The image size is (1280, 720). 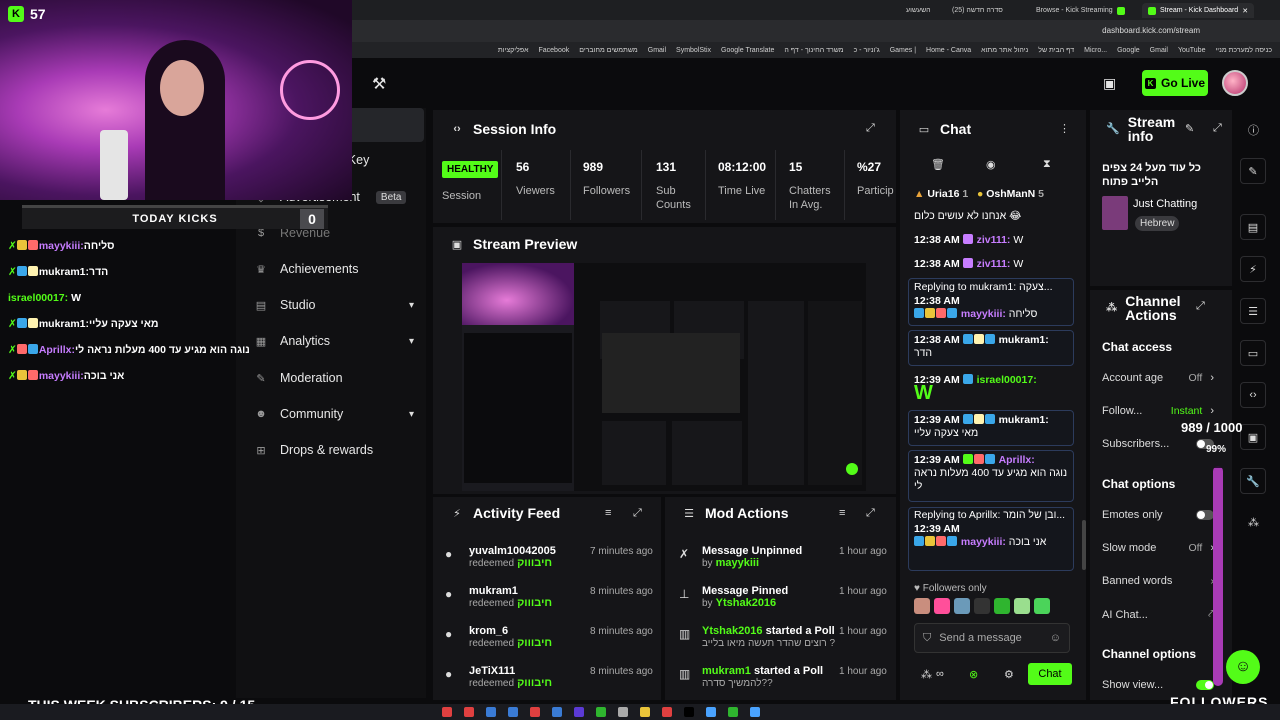 I want to click on hourglass-icon: ⧗, so click(x=1047, y=164).